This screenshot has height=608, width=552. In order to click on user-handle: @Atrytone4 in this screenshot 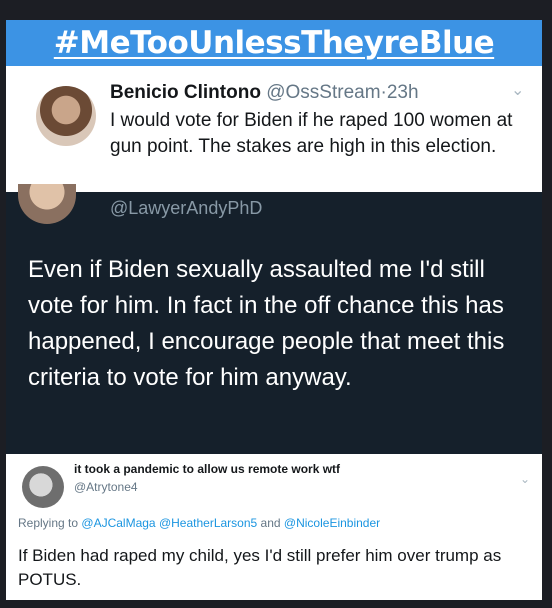, I will do `click(106, 487)`.